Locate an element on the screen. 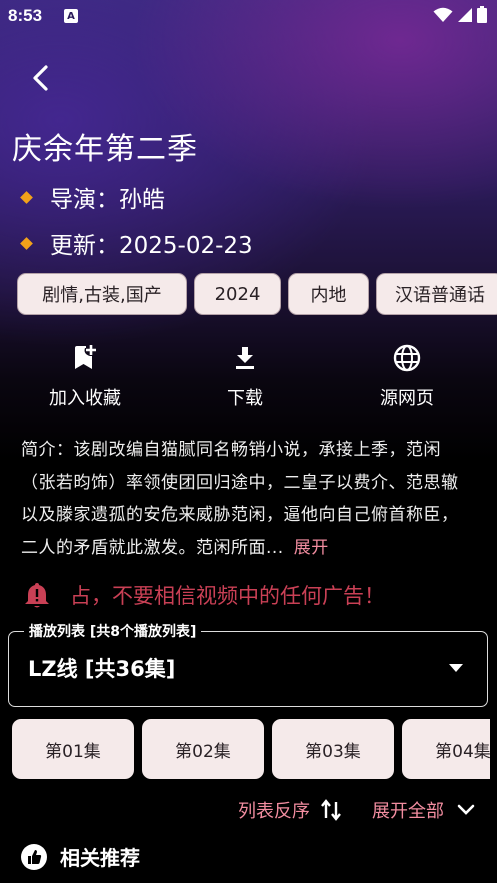  director-row: 导演：孙皓 is located at coordinates (92, 197).